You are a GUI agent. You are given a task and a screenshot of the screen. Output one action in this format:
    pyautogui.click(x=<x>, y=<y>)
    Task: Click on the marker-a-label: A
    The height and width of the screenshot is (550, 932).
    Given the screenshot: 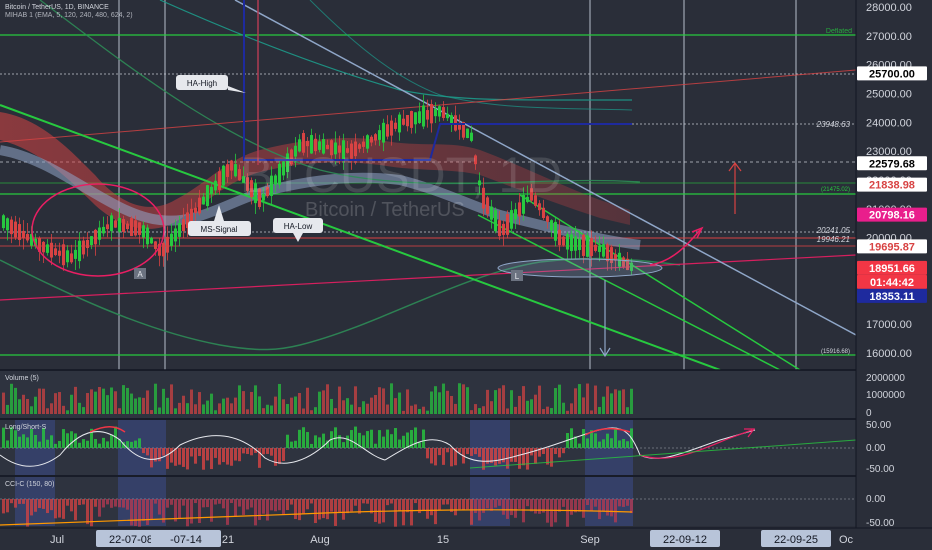 What is the action you would take?
    pyautogui.click(x=140, y=274)
    